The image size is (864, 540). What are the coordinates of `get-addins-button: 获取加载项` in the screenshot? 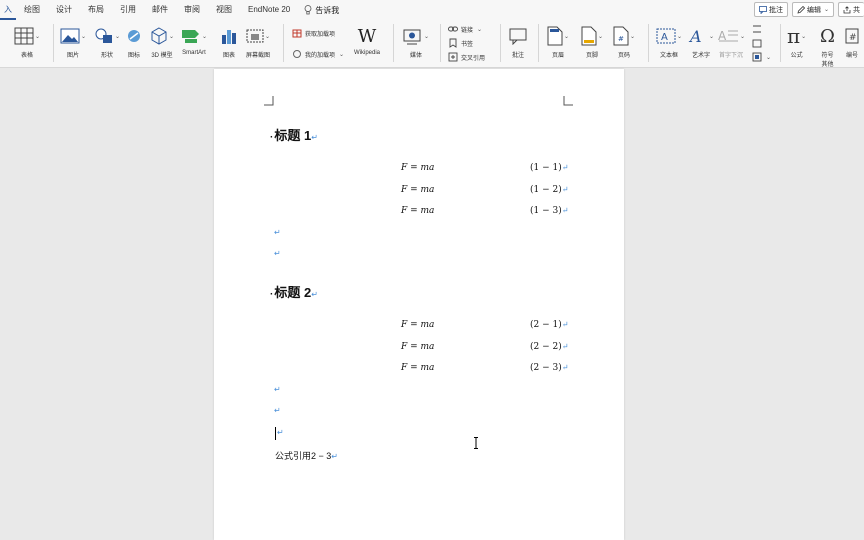 It's located at (313, 33).